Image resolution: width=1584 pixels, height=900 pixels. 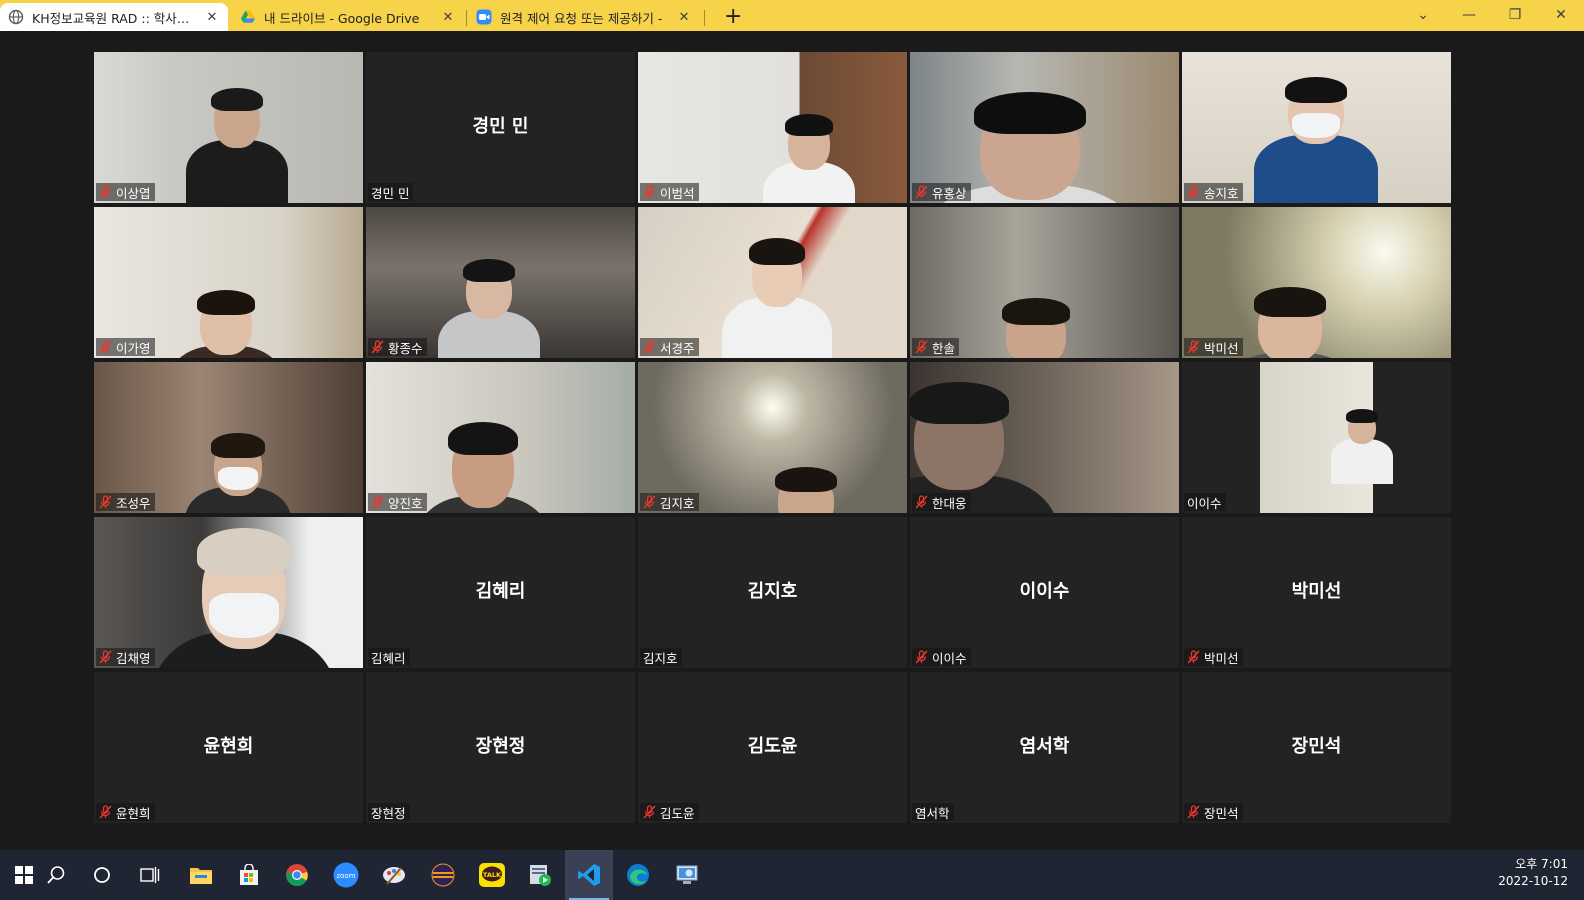 What do you see at coordinates (540, 875) in the screenshot?
I see `media-app-icon` at bounding box center [540, 875].